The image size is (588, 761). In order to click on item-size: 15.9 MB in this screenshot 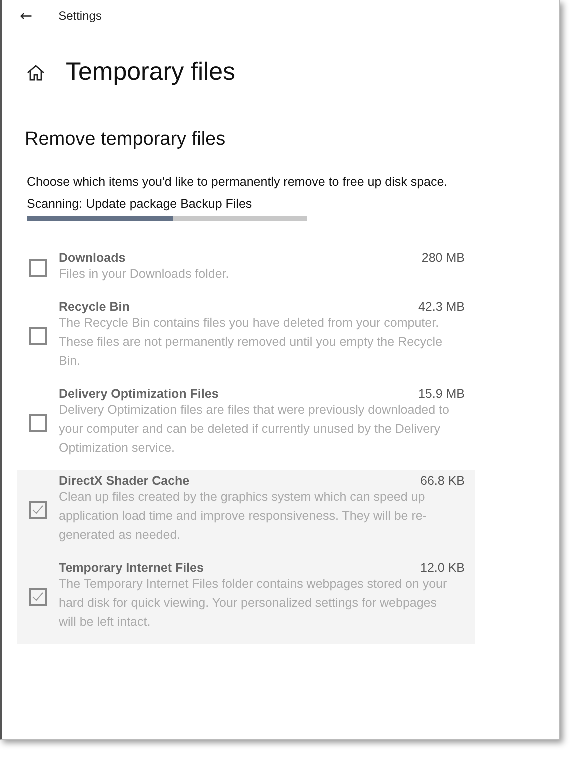, I will do `click(441, 394)`.